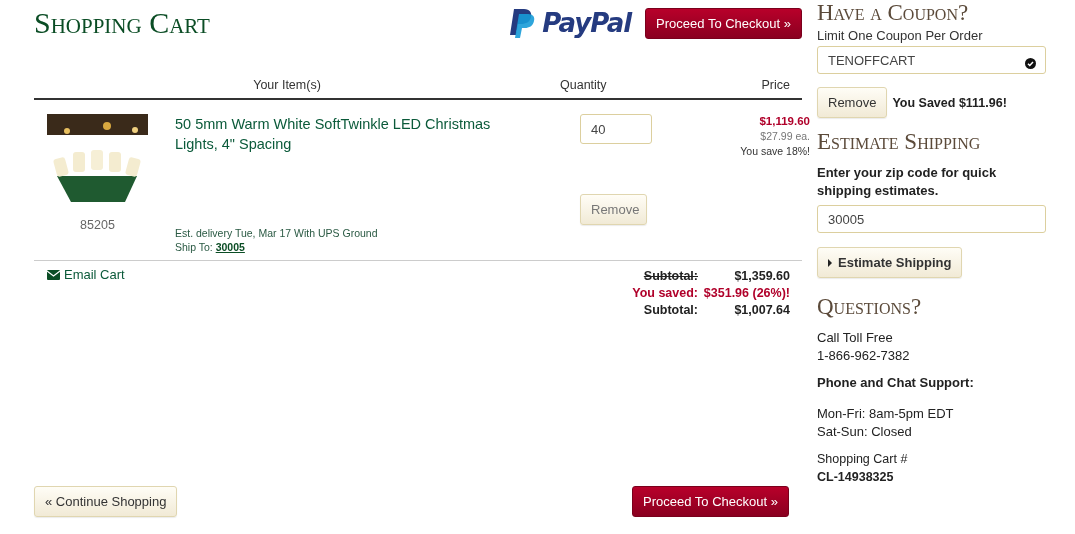  I want to click on section-heading: Estimate Shipping, so click(899, 142).